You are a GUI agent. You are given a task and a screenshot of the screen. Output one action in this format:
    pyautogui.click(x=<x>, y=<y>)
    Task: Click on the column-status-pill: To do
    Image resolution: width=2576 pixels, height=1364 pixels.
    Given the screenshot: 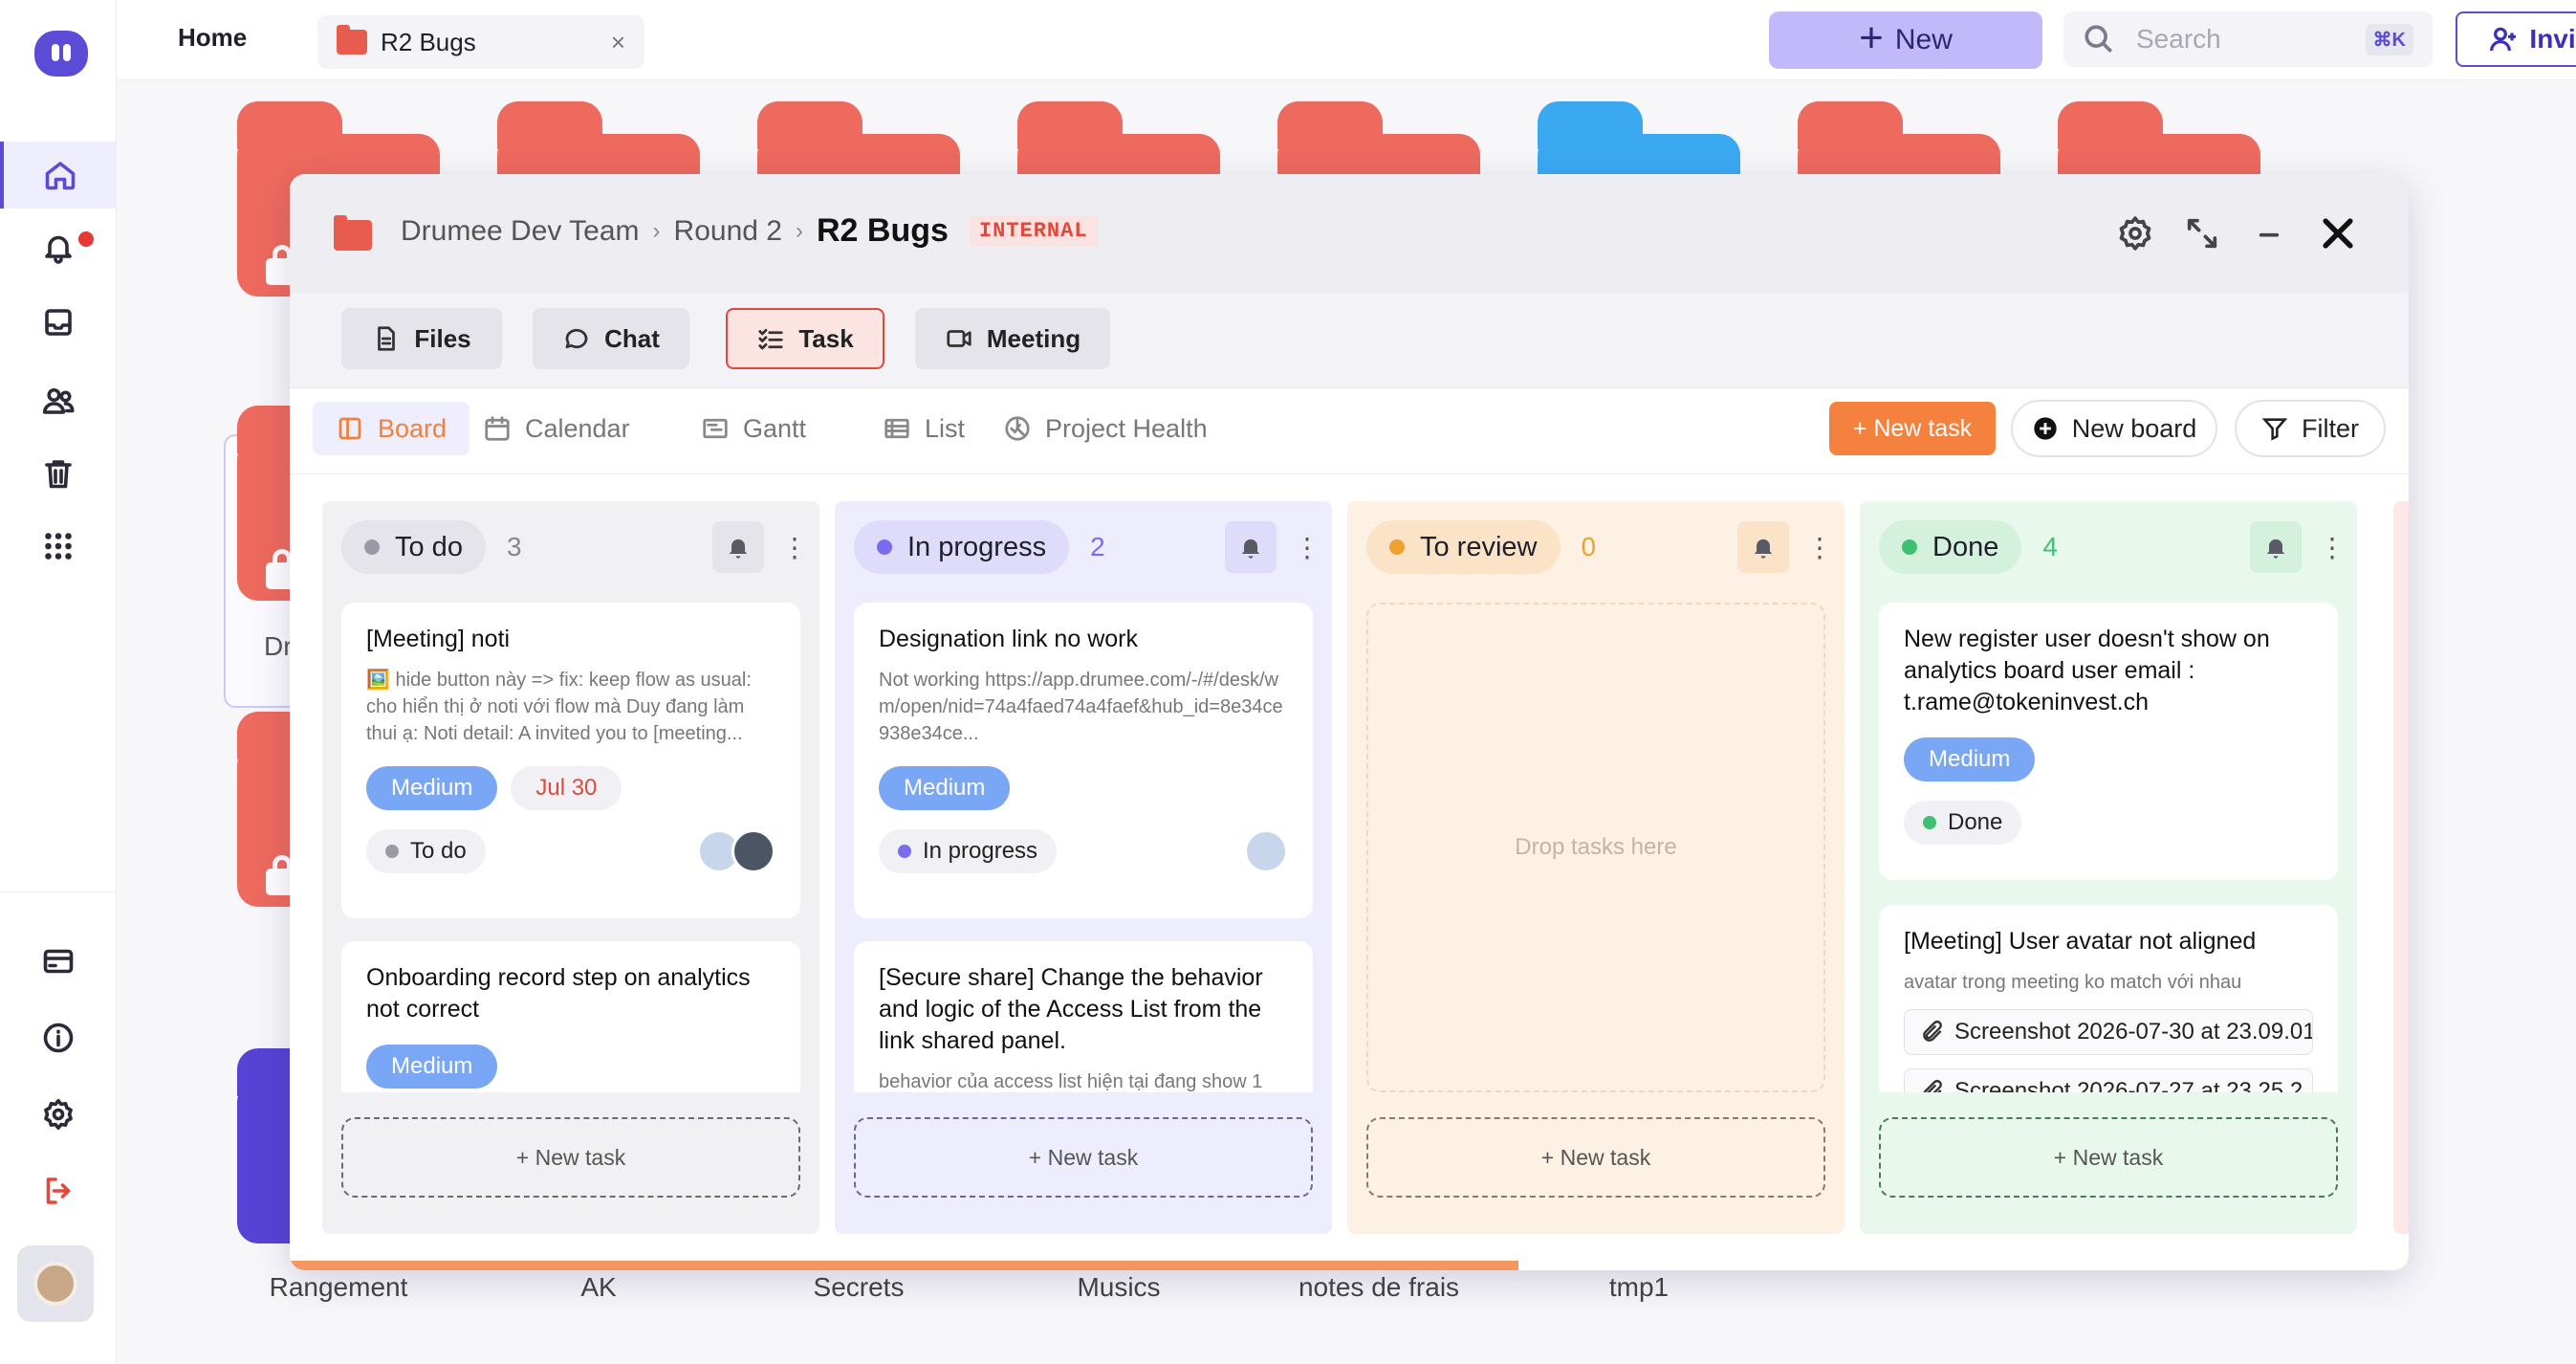 What is the action you would take?
    pyautogui.click(x=413, y=547)
    